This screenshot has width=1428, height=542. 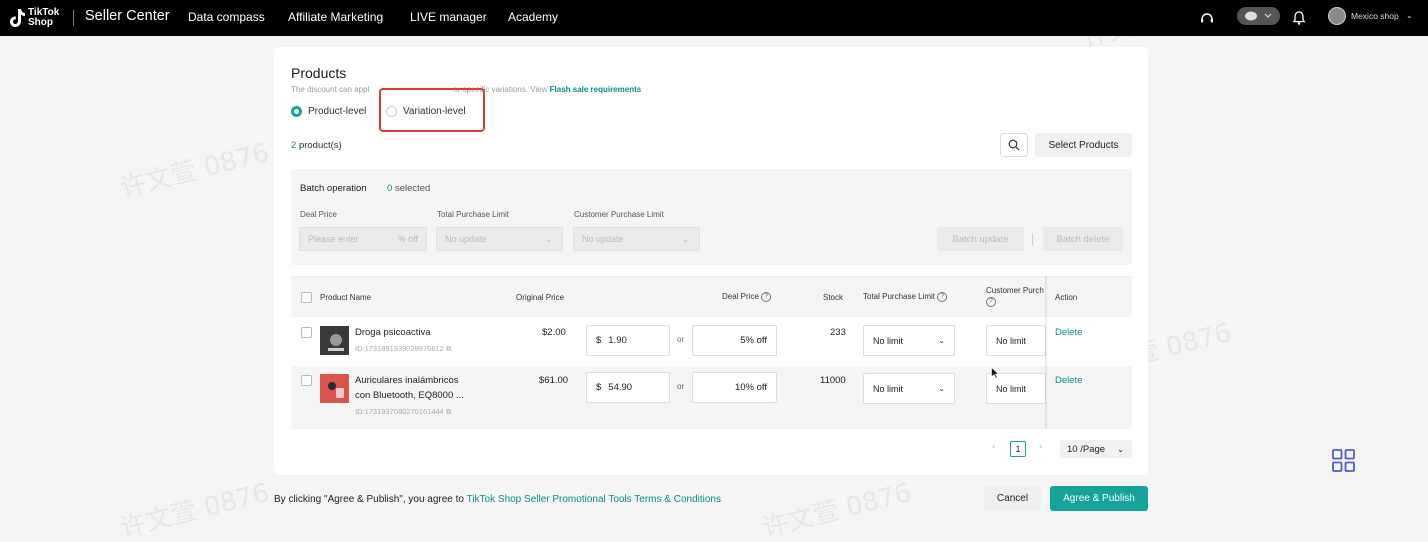 What do you see at coordinates (533, 17) in the screenshot?
I see `nav-academy: Academy` at bounding box center [533, 17].